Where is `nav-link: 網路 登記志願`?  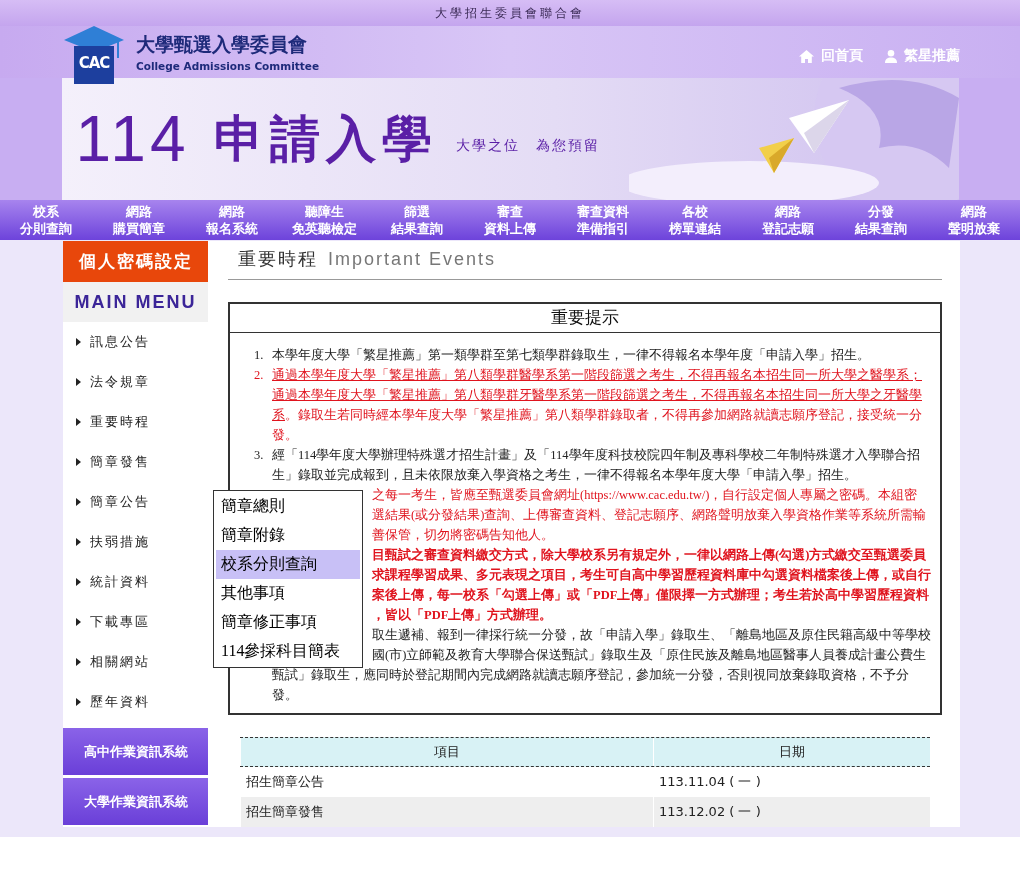
nav-link: 網路 登記志願 is located at coordinates (788, 220).